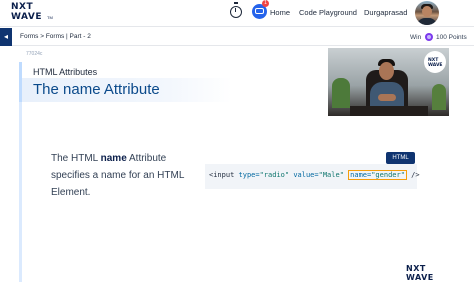 This screenshot has height=286, width=474. Describe the element at coordinates (328, 12) in the screenshot. I see `nav-code-playground-link: Code Playground` at that location.